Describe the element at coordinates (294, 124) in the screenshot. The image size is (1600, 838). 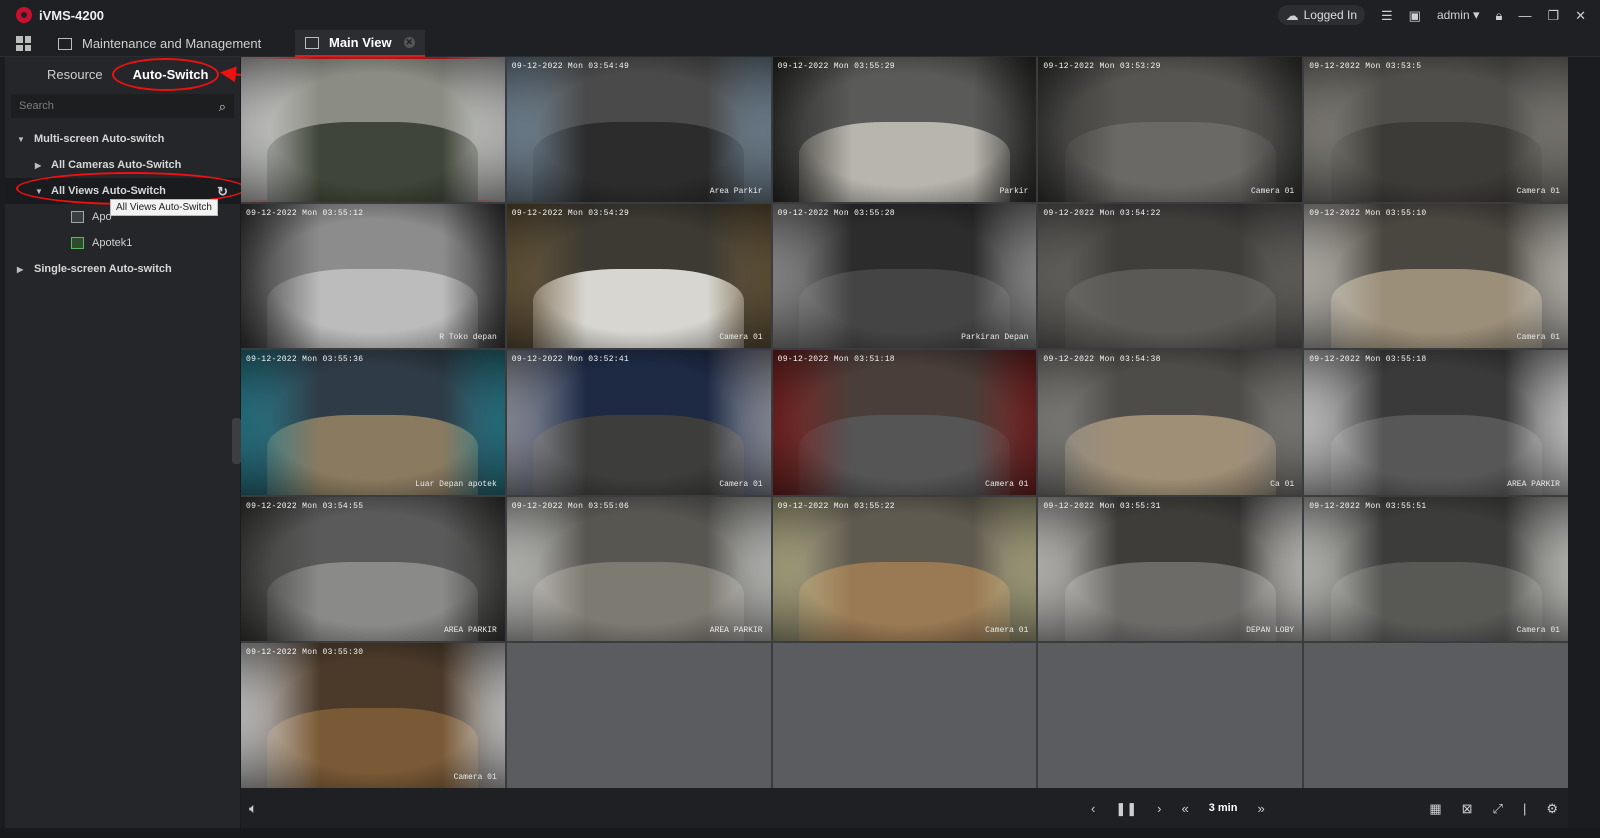
I see `annotation-arrows` at that location.